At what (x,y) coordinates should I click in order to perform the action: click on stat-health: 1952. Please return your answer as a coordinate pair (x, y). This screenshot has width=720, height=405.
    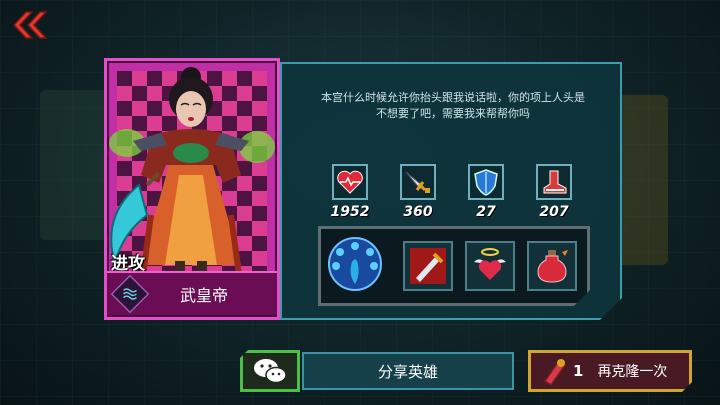
    Looking at the image, I should click on (350, 192).